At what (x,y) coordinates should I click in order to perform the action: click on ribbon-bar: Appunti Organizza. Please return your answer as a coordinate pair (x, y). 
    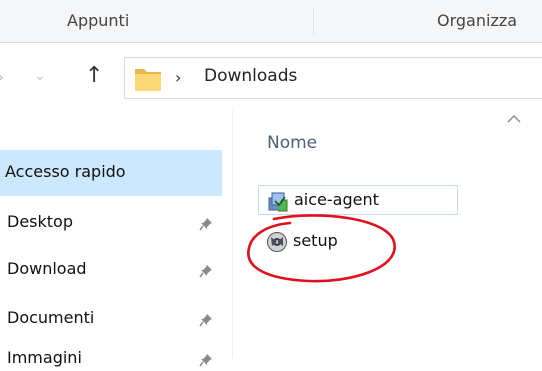
    Looking at the image, I should click on (271, 21).